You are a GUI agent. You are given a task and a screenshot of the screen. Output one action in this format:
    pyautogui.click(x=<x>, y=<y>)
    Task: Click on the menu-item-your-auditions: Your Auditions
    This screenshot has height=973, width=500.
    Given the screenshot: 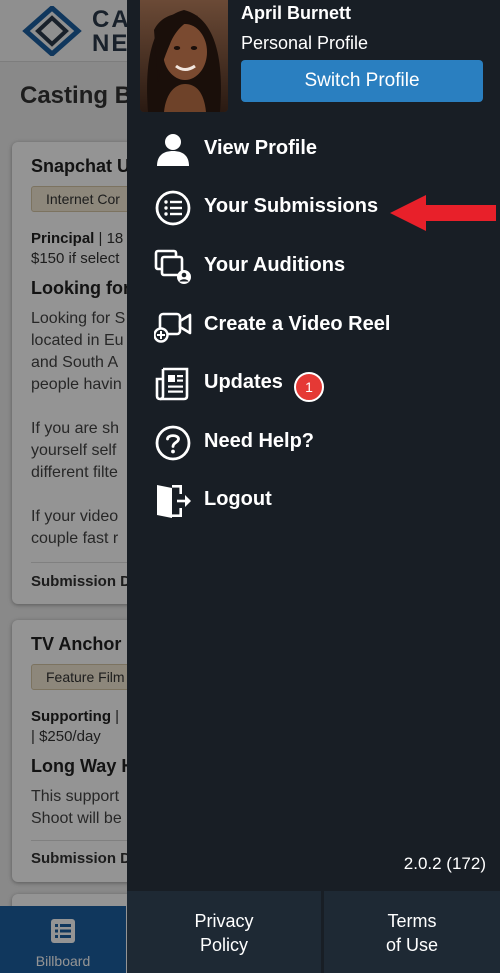 What is the action you would take?
    pyautogui.click(x=313, y=267)
    